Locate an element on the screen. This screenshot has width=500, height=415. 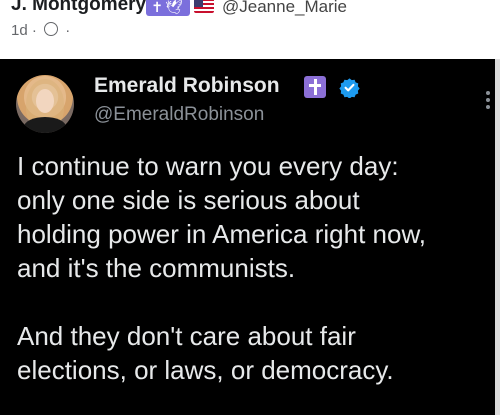
outer-post-header: J. Montgomery ✝🕊 @Jeanne_Marie 1d · · is located at coordinates (250, 28).